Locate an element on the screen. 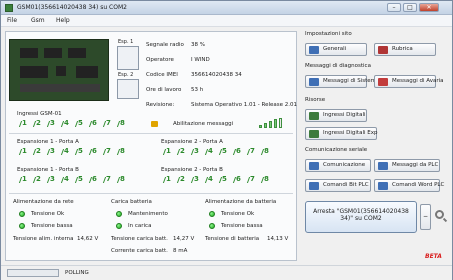 This screenshot has height=280, width=453. battery-title: Alimentazione da batteria is located at coordinates (241, 202).